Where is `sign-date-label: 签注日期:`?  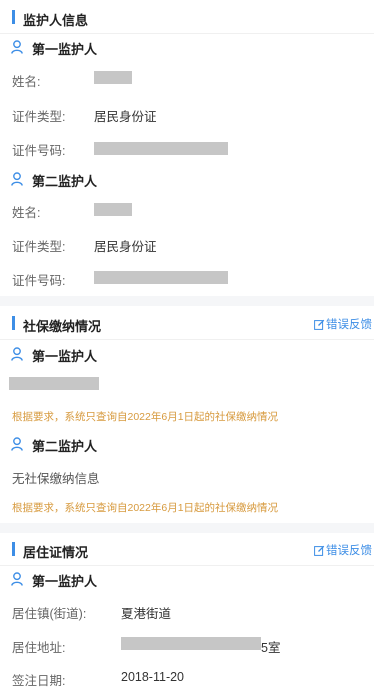
sign-date-label: 签注日期: is located at coordinates (39, 681).